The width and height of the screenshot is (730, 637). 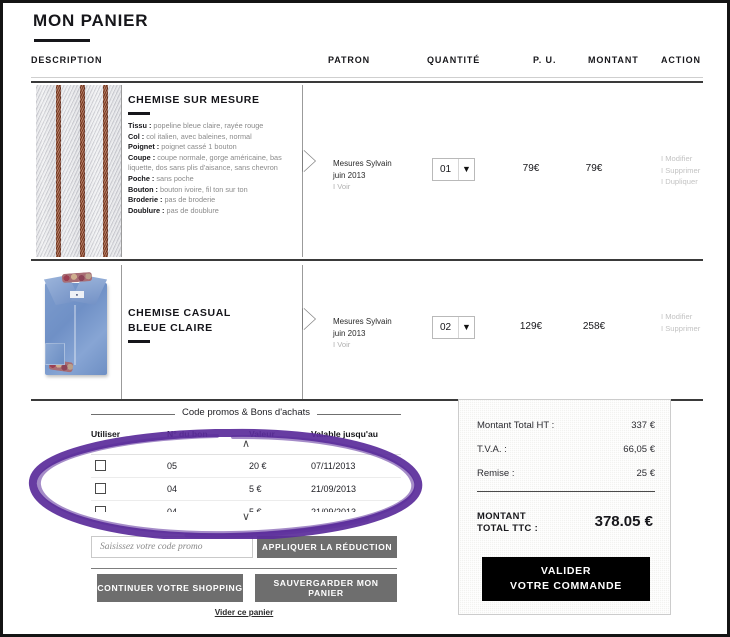 I want to click on promo-row: 04 5 € 21/09/2013, so click(x=246, y=489).